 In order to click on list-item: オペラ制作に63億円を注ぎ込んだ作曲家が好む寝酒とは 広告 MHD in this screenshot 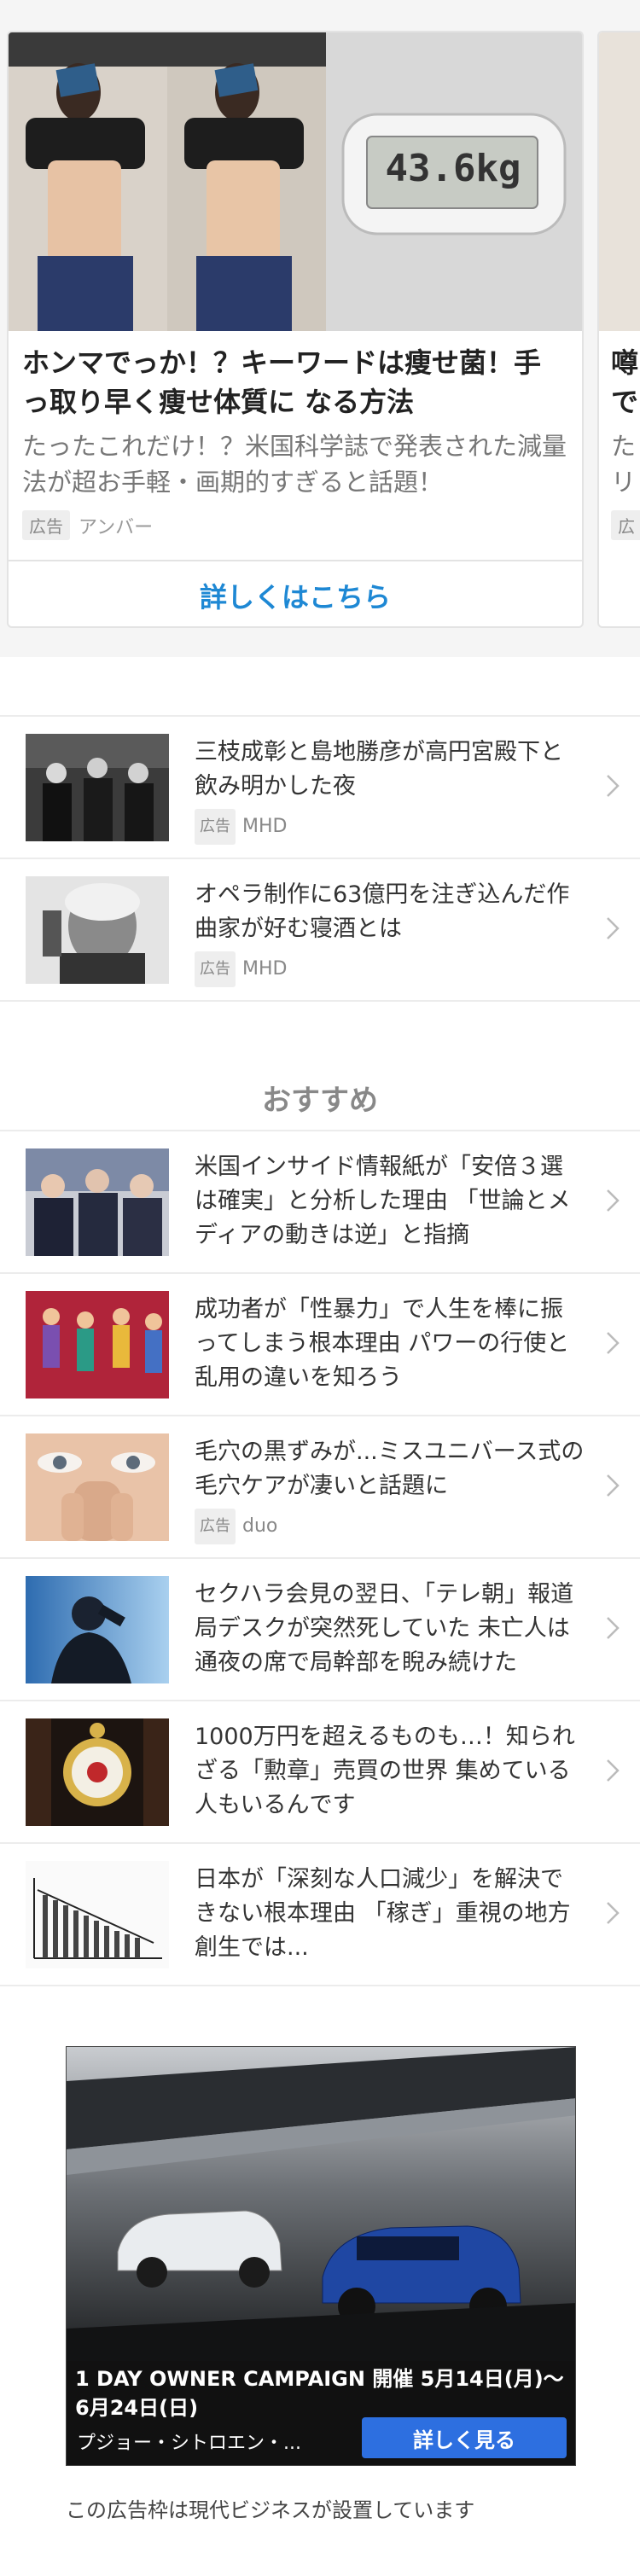, I will do `click(320, 930)`.